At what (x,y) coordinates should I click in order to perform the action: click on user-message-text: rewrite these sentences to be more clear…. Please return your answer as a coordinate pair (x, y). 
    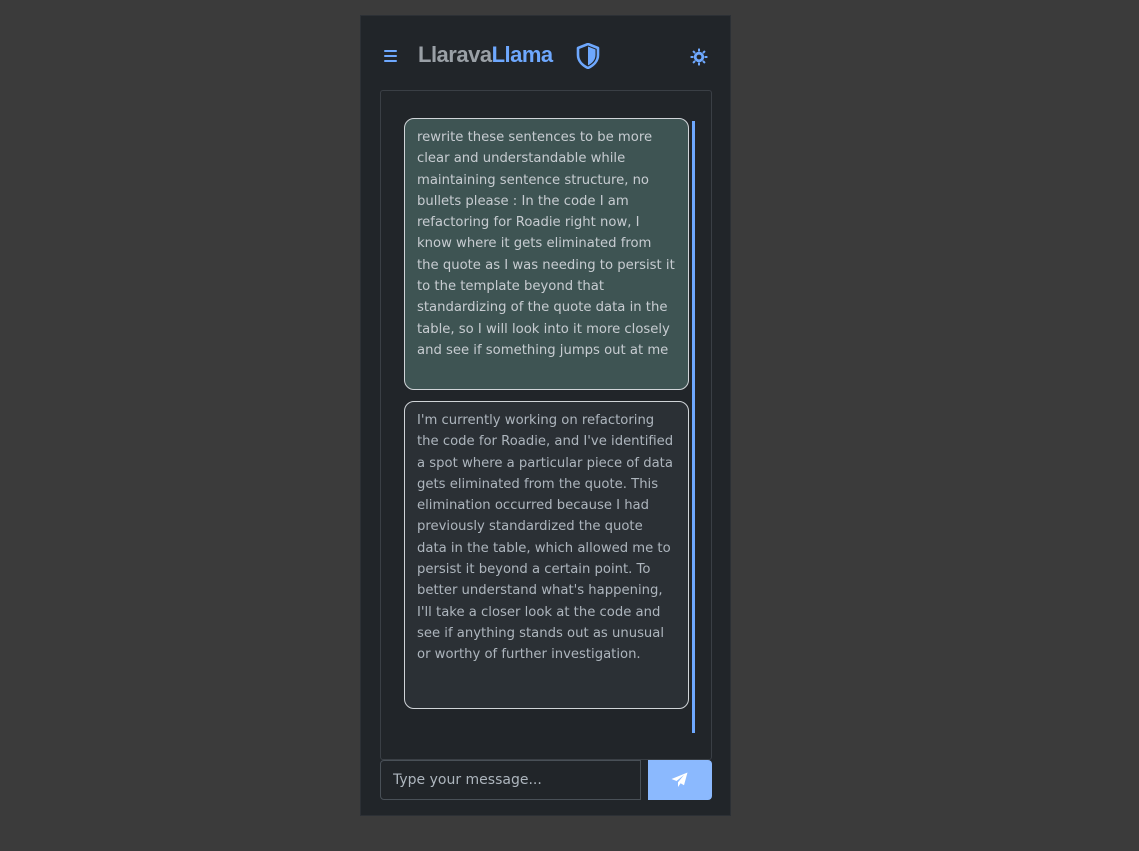
    Looking at the image, I should click on (546, 244).